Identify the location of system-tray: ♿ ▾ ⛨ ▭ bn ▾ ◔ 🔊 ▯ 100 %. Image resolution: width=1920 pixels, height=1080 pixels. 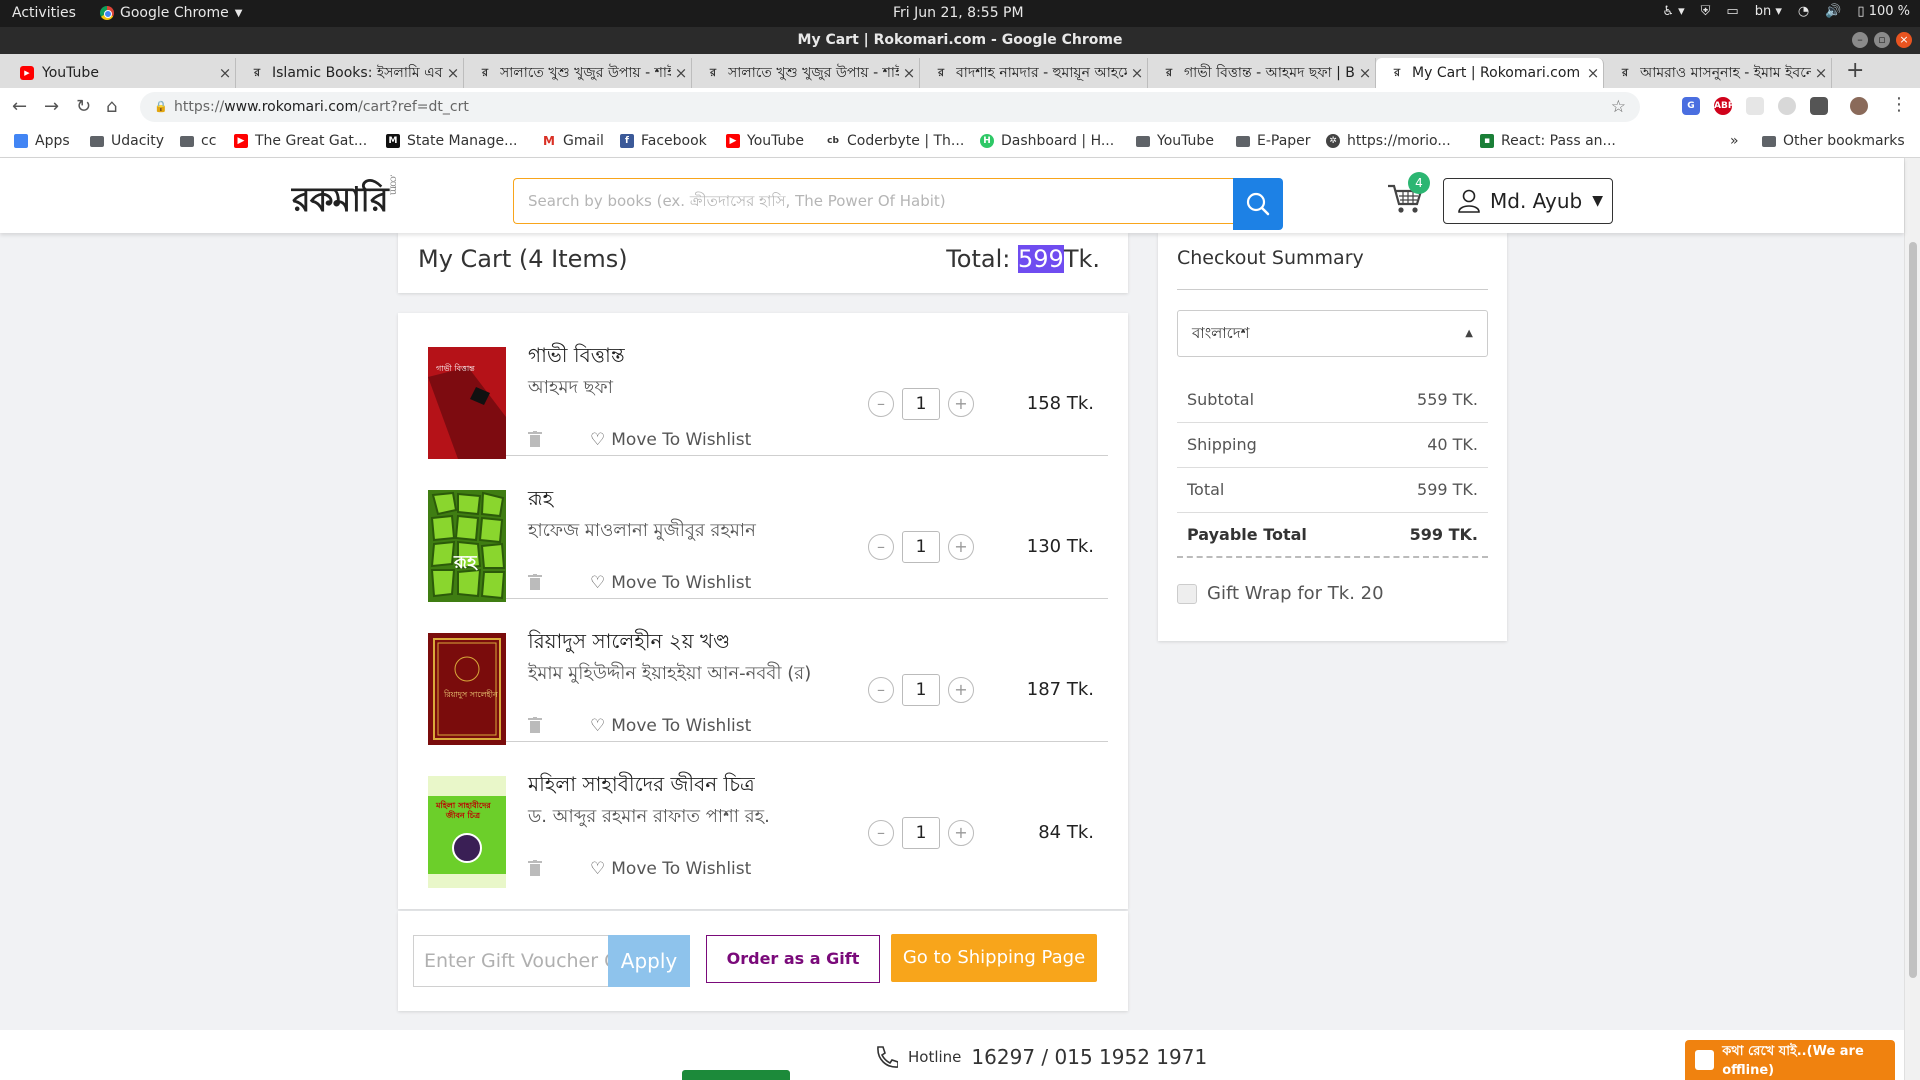
(1786, 11).